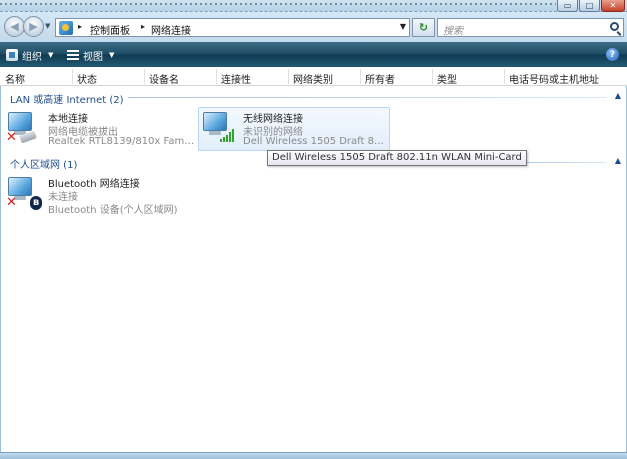 The image size is (627, 459). What do you see at coordinates (613, 6) in the screenshot?
I see `close-button: ✕` at bounding box center [613, 6].